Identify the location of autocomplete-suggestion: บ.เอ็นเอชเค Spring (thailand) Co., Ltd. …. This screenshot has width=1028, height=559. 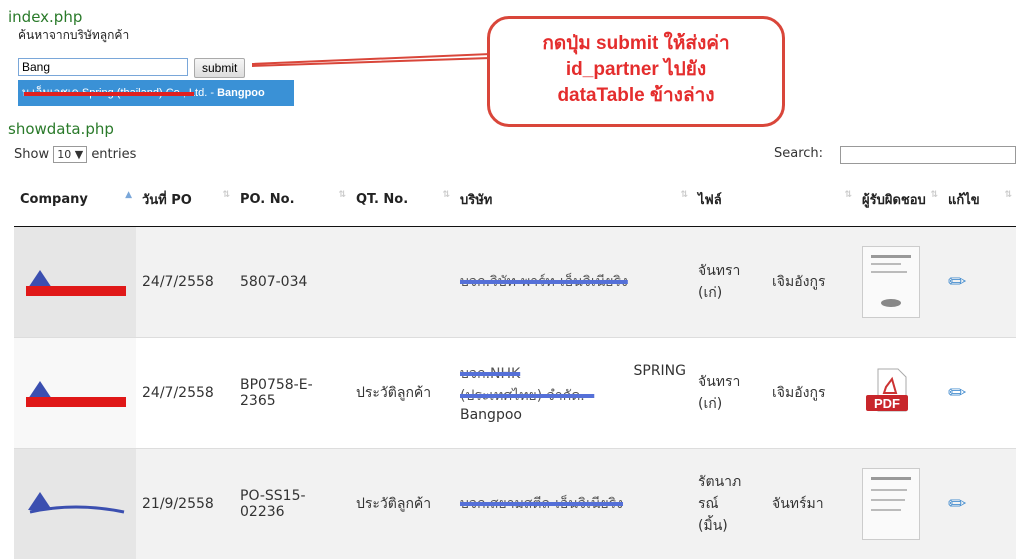
(156, 93).